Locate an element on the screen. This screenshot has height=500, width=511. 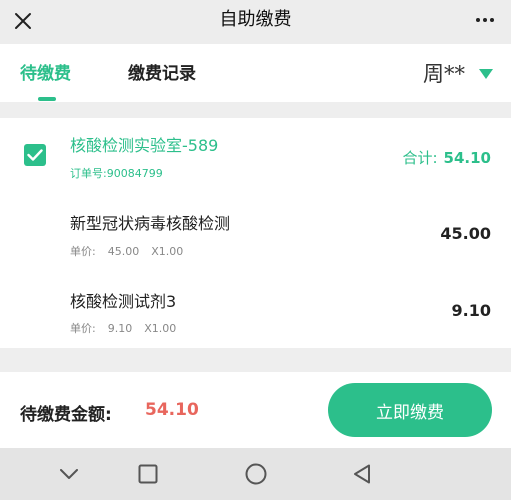
order-number-value: 90084799 is located at coordinates (134, 173).